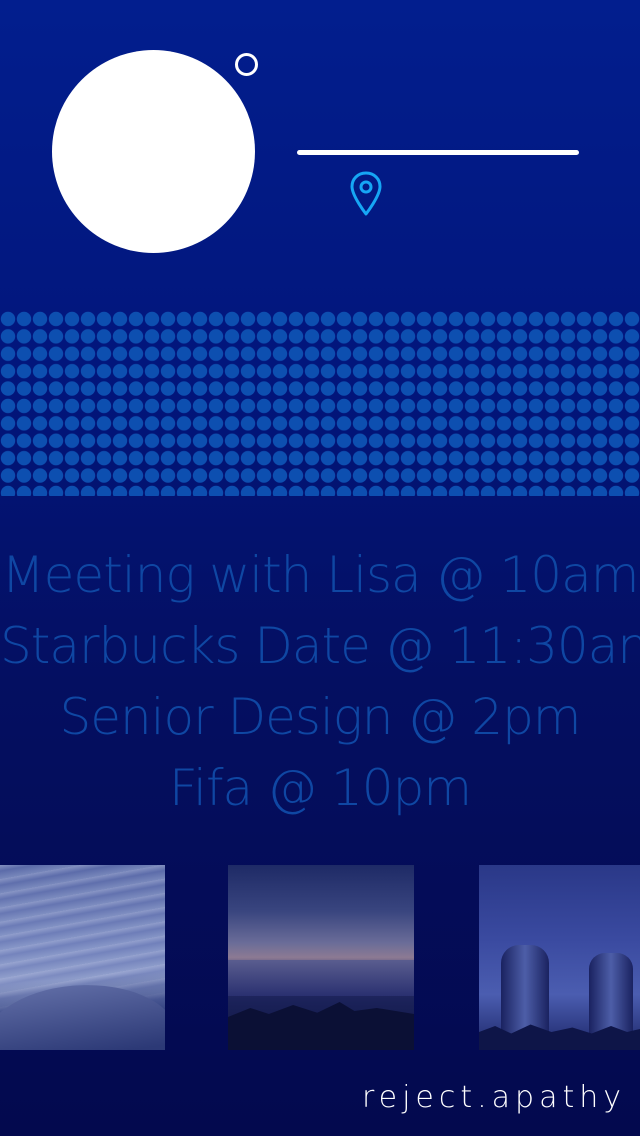 The width and height of the screenshot is (640, 1136). I want to click on shoreline-silhouette, so click(321, 1026).